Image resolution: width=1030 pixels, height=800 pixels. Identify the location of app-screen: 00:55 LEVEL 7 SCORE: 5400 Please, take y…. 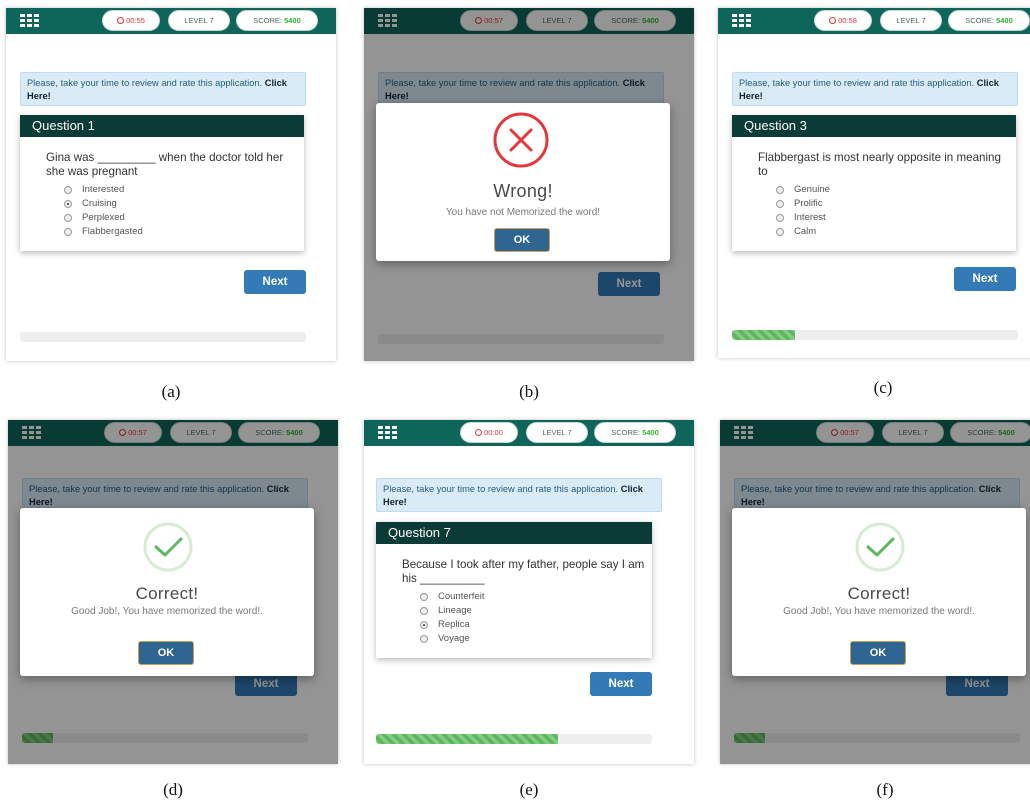
(171, 184).